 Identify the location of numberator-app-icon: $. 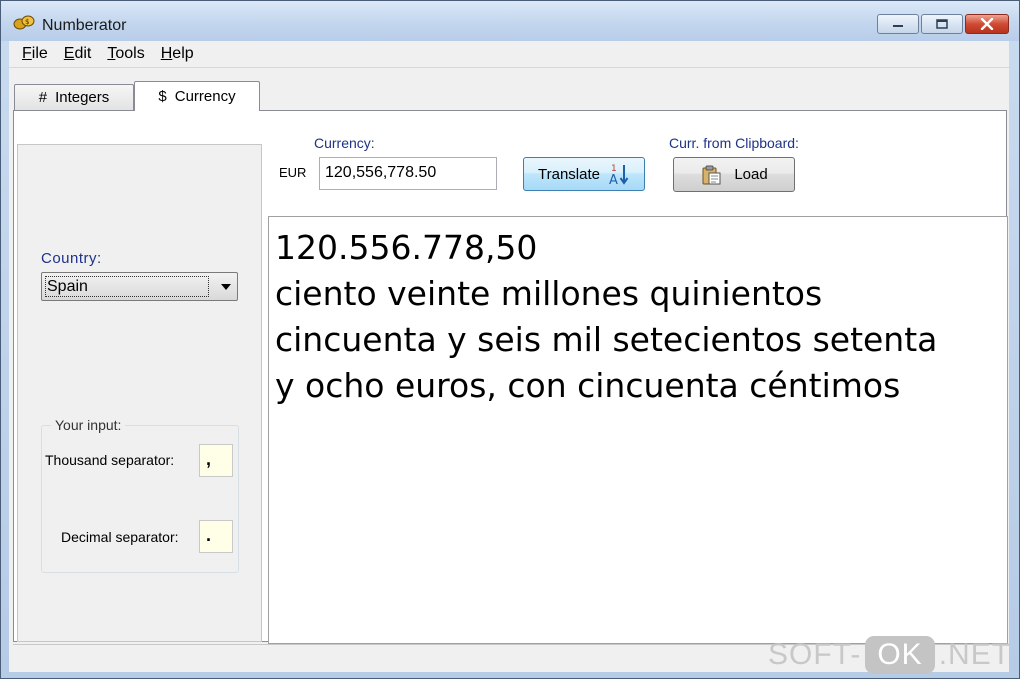
(24, 22).